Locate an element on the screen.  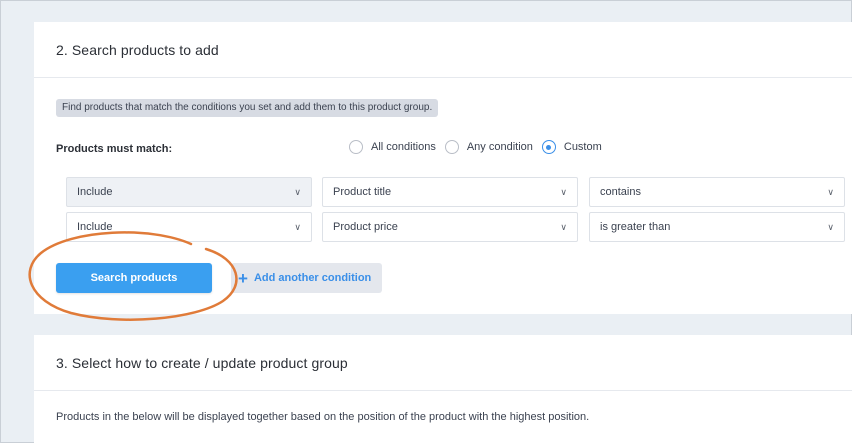
add-condition-button: + Add another condition is located at coordinates (306, 278).